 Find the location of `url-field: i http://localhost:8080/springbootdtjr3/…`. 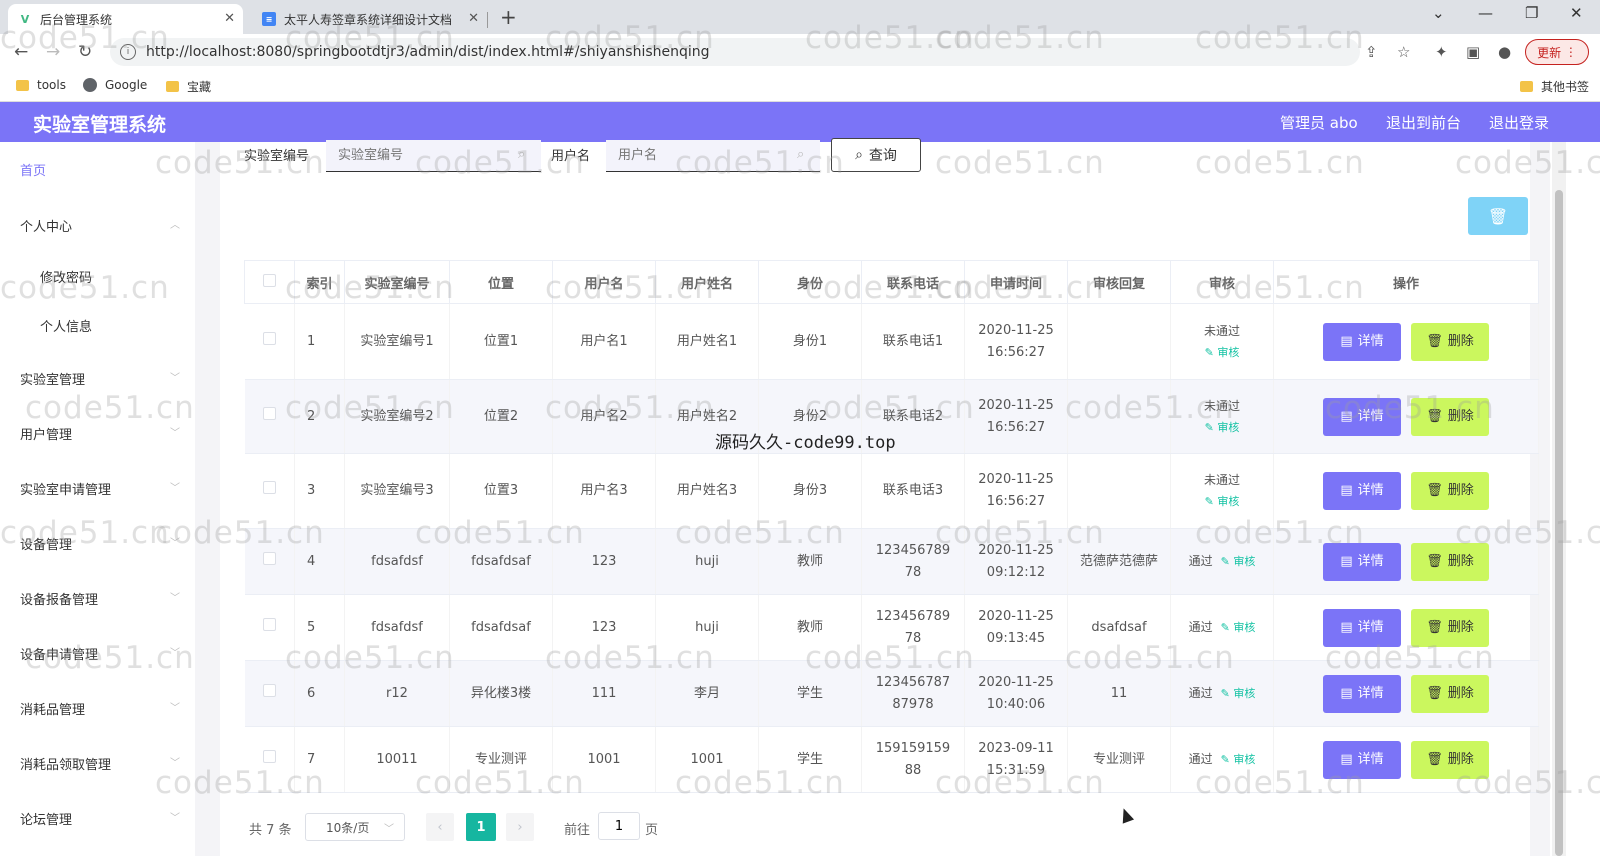

url-field: i http://localhost:8080/springbootdtjr3/… is located at coordinates (735, 52).